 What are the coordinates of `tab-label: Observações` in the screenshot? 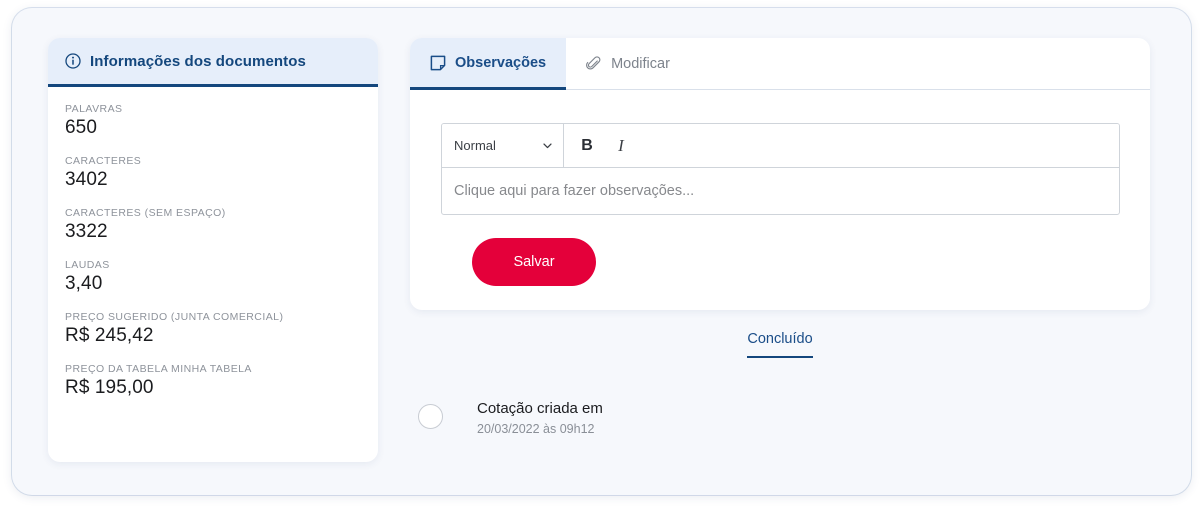 It's located at (501, 62).